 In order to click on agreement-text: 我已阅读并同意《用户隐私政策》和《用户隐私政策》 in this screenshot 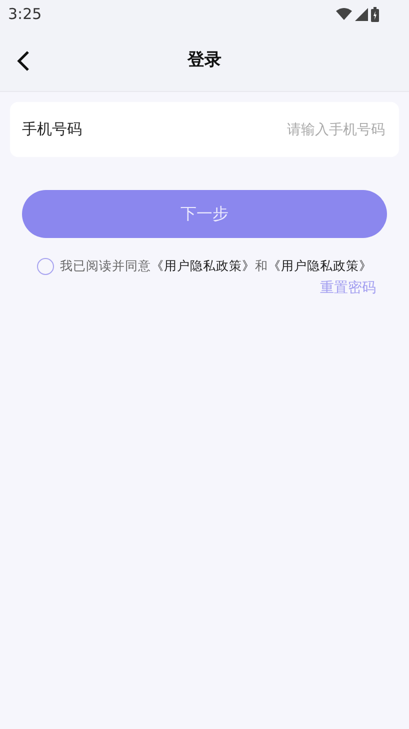, I will do `click(216, 266)`.